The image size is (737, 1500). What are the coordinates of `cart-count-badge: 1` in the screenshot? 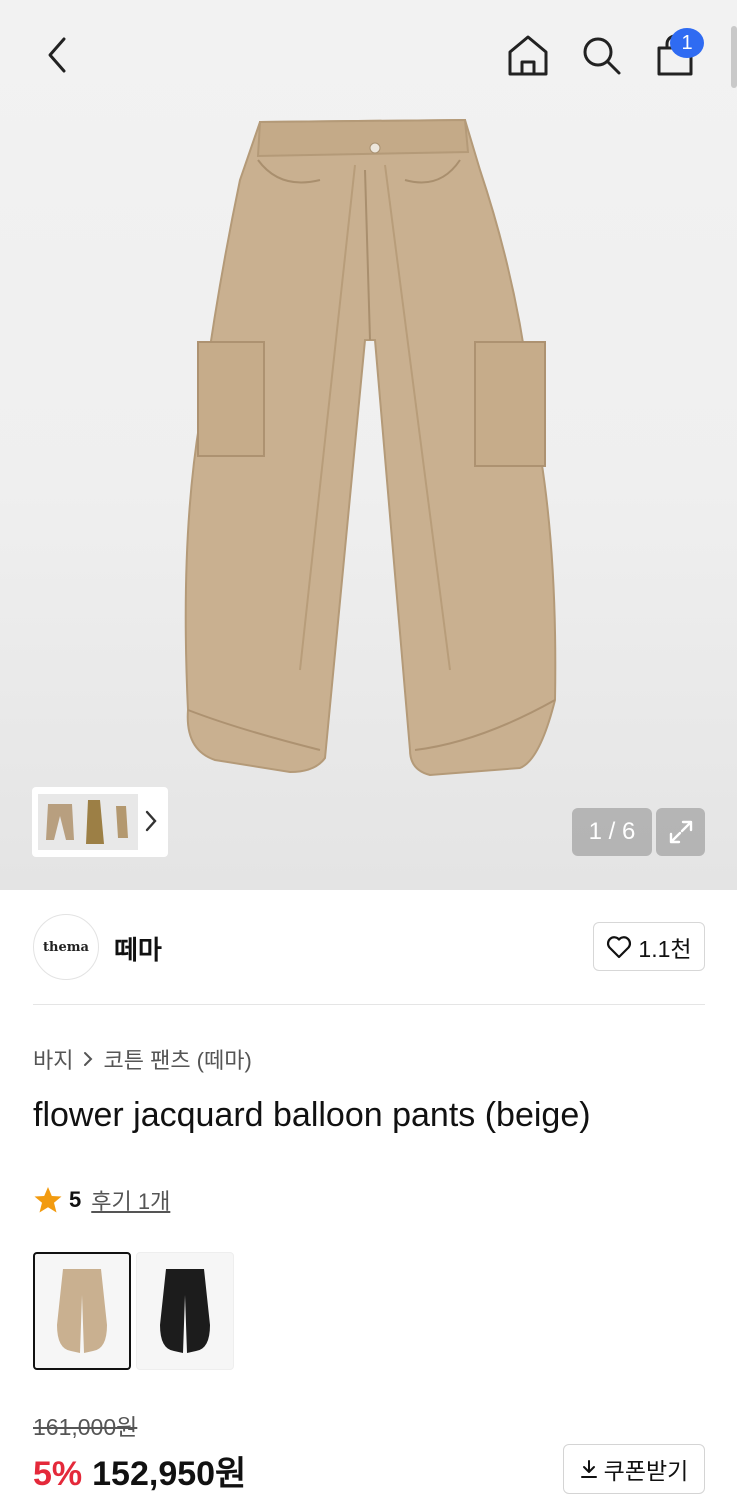 It's located at (687, 43).